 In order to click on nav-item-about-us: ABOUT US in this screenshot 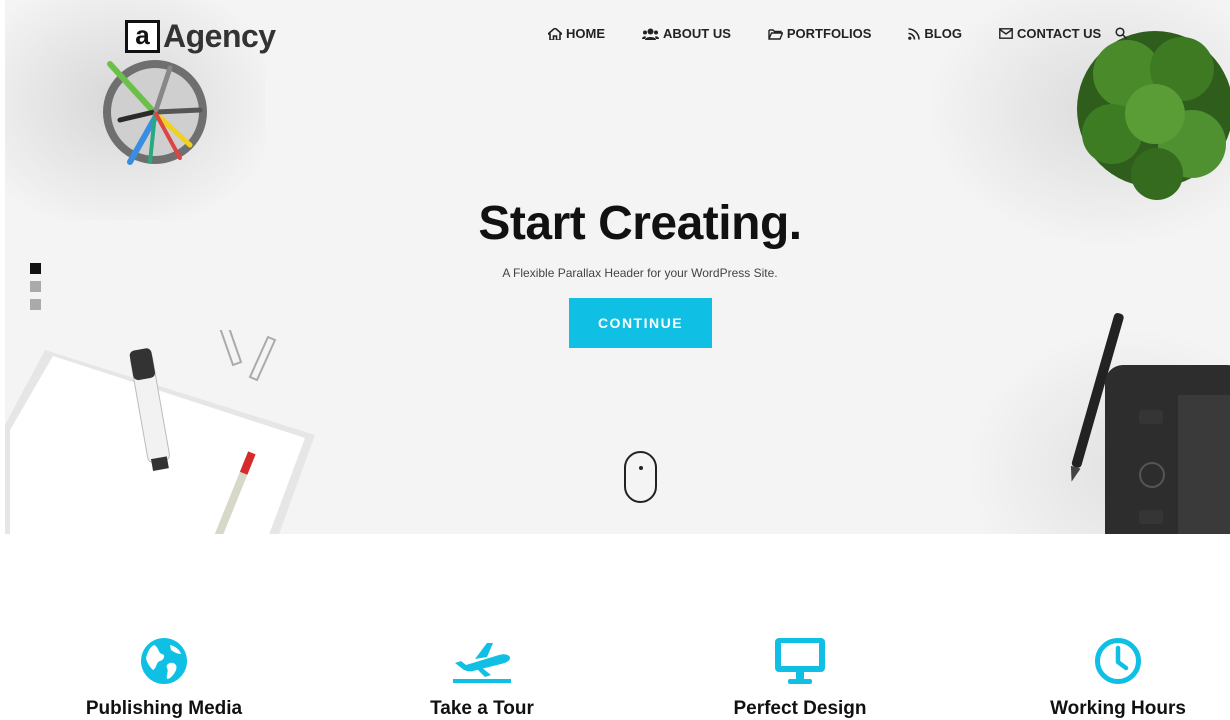, I will do `click(686, 33)`.